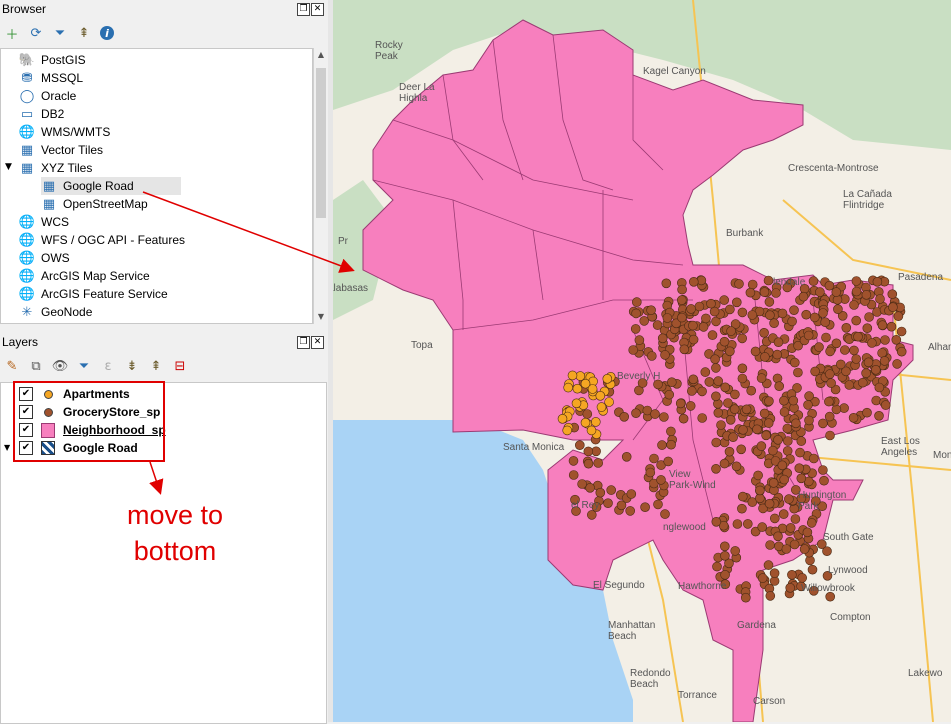 This screenshot has width=951, height=724. Describe the element at coordinates (248, 343) in the screenshot. I see `annotation-arrows` at that location.